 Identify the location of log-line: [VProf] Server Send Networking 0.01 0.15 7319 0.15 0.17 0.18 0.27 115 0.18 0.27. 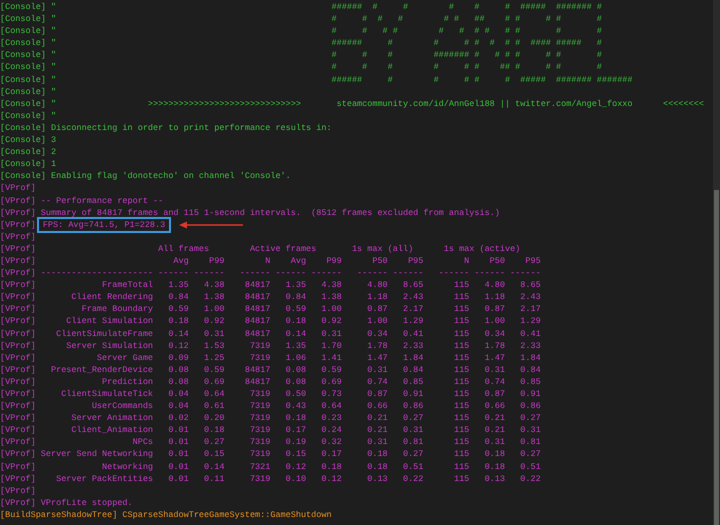
(271, 454).